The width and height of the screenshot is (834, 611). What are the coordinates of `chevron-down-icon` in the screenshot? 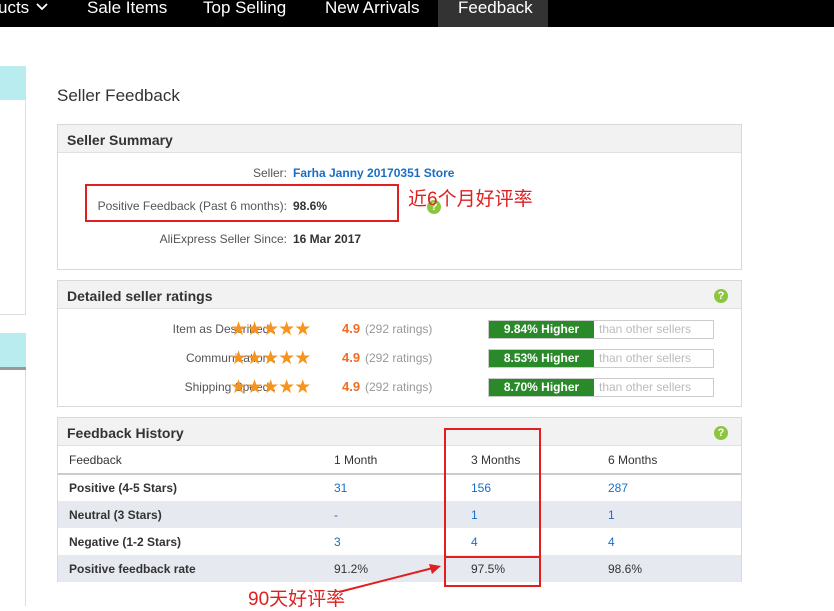 It's located at (42, 7).